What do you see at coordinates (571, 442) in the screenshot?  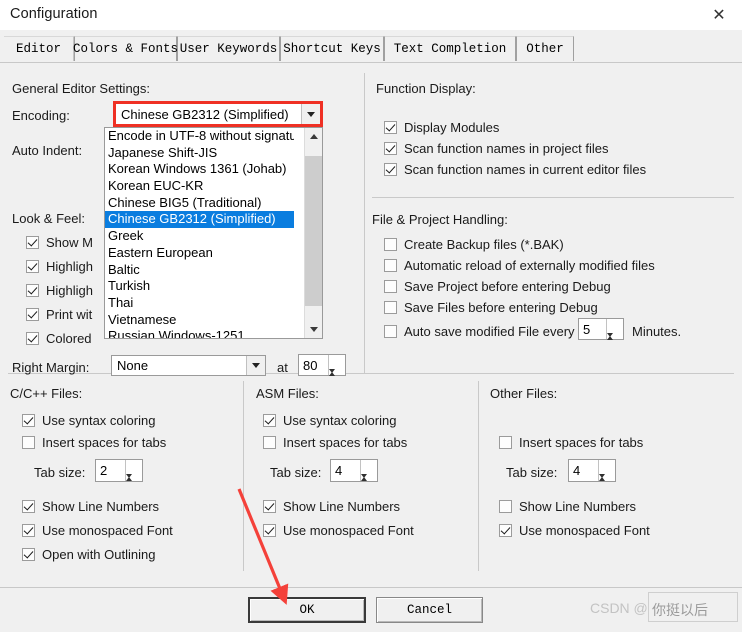 I see `checkbox-other-insert-spaces: Insert spaces for tabs` at bounding box center [571, 442].